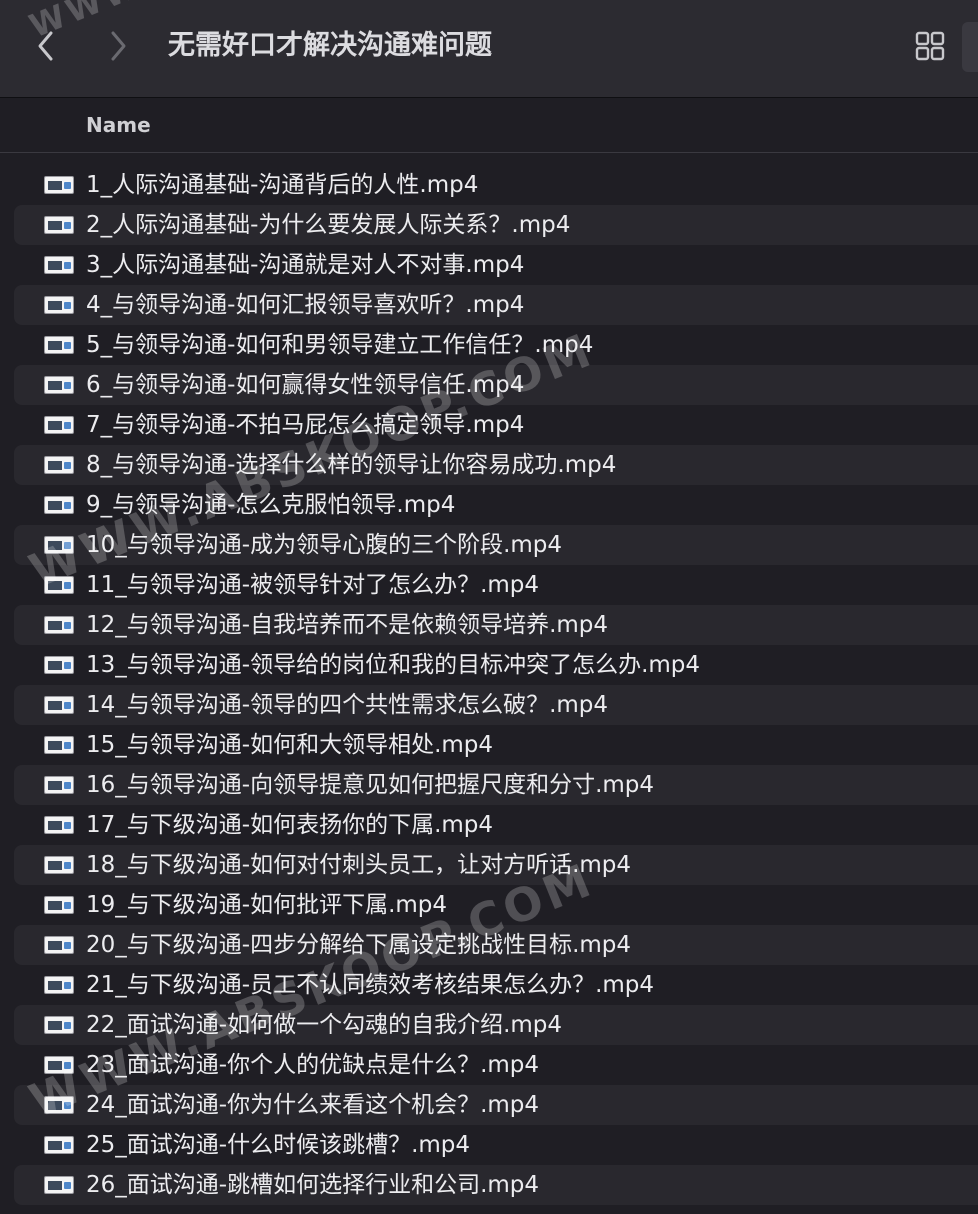 This screenshot has height=1214, width=978. I want to click on list-item: 5_与领导沟通-如何和男领导建立工作信任？.mp4, so click(496, 345).